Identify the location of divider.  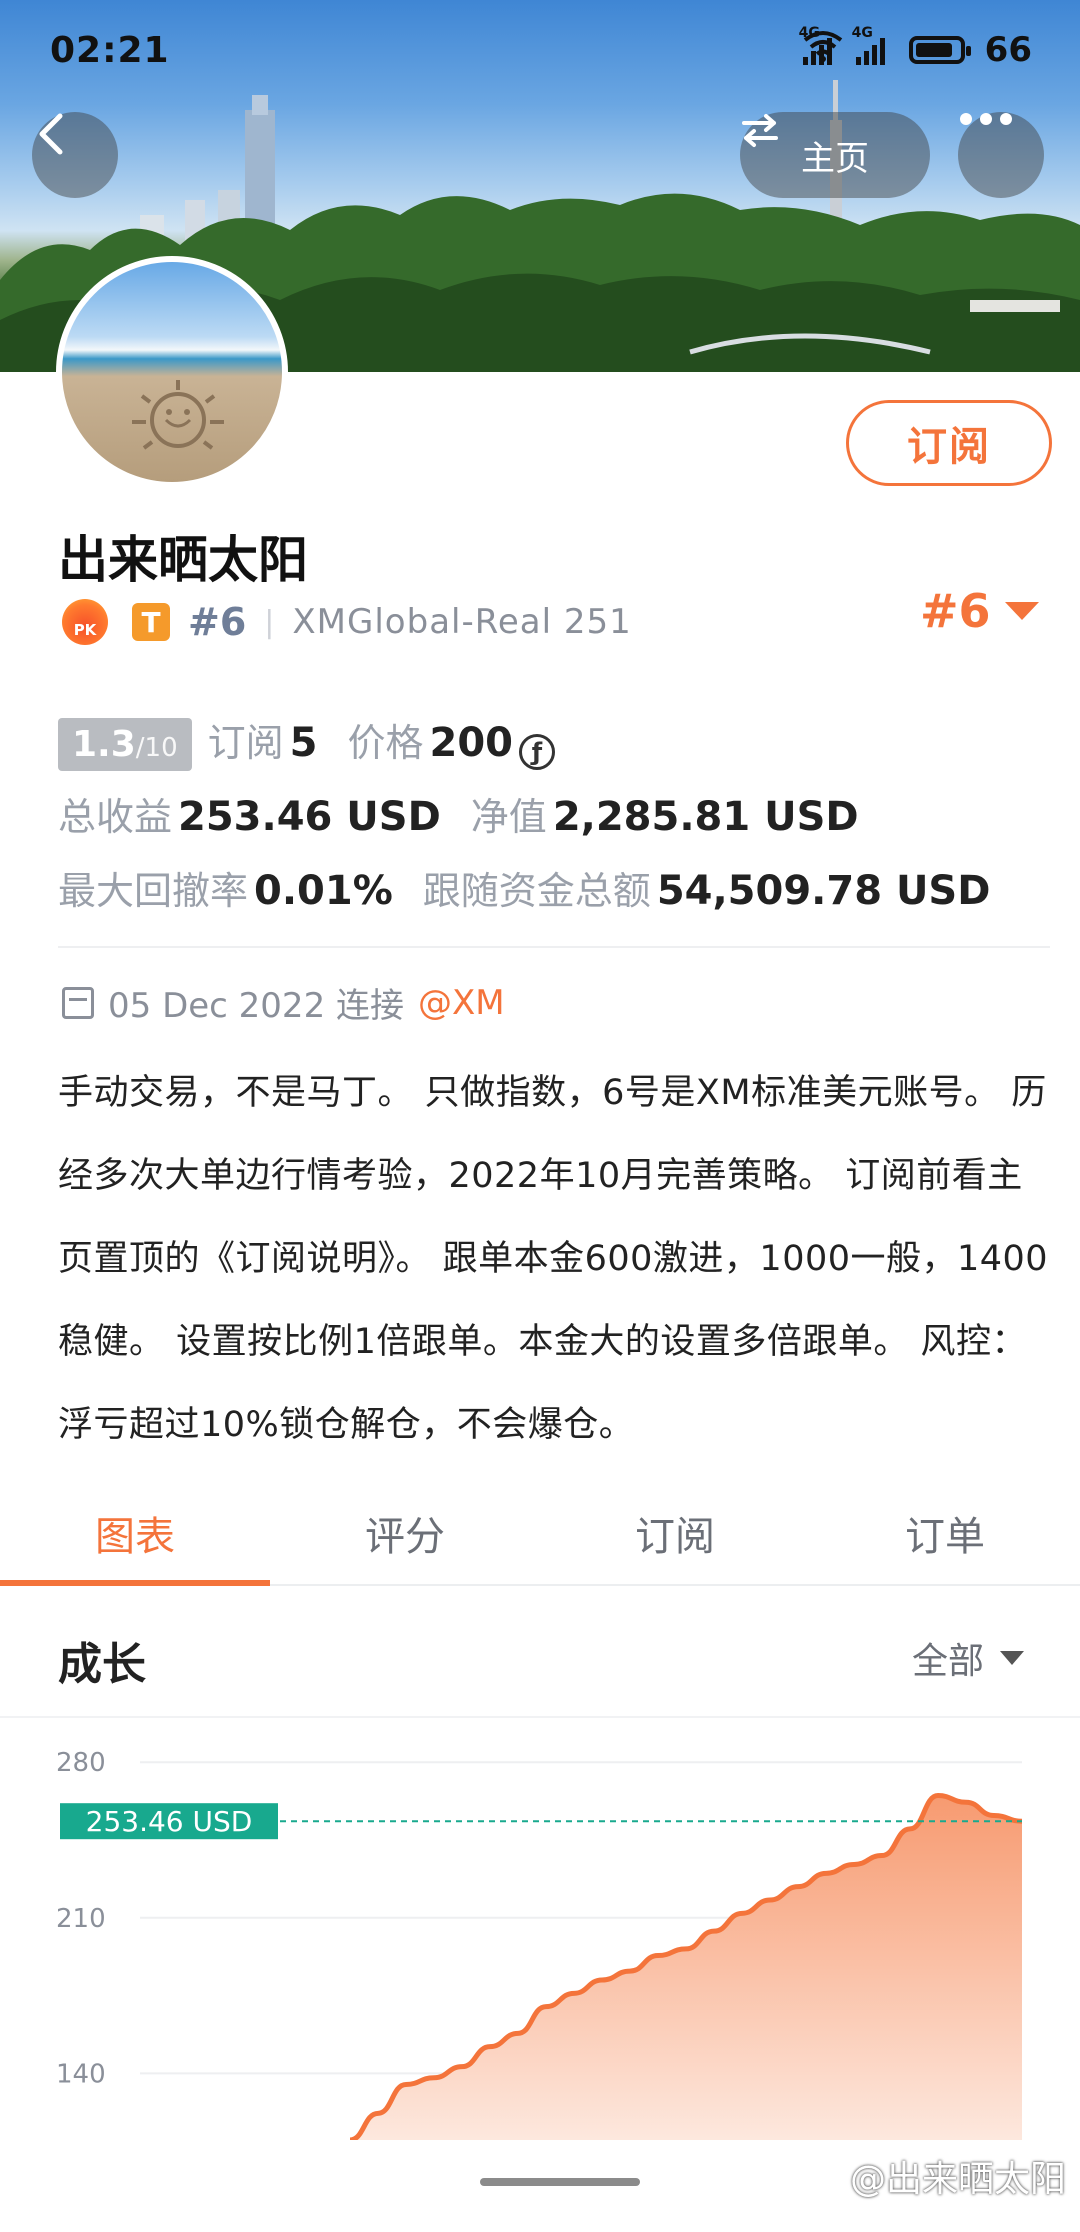
(554, 947).